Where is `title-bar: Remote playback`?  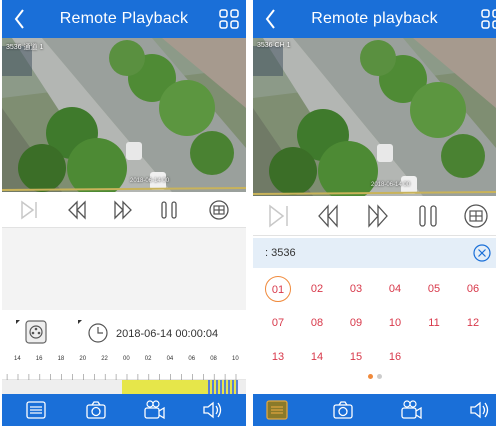 title-bar: Remote playback is located at coordinates (374, 19).